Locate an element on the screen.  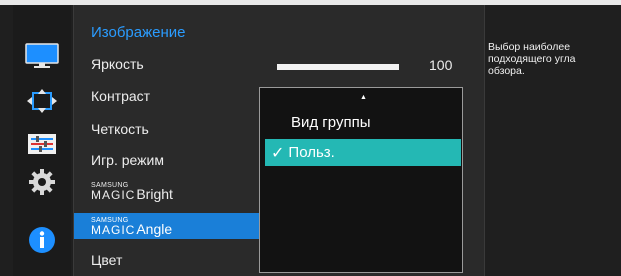
option-custom: ✓ Польз. is located at coordinates (363, 152).